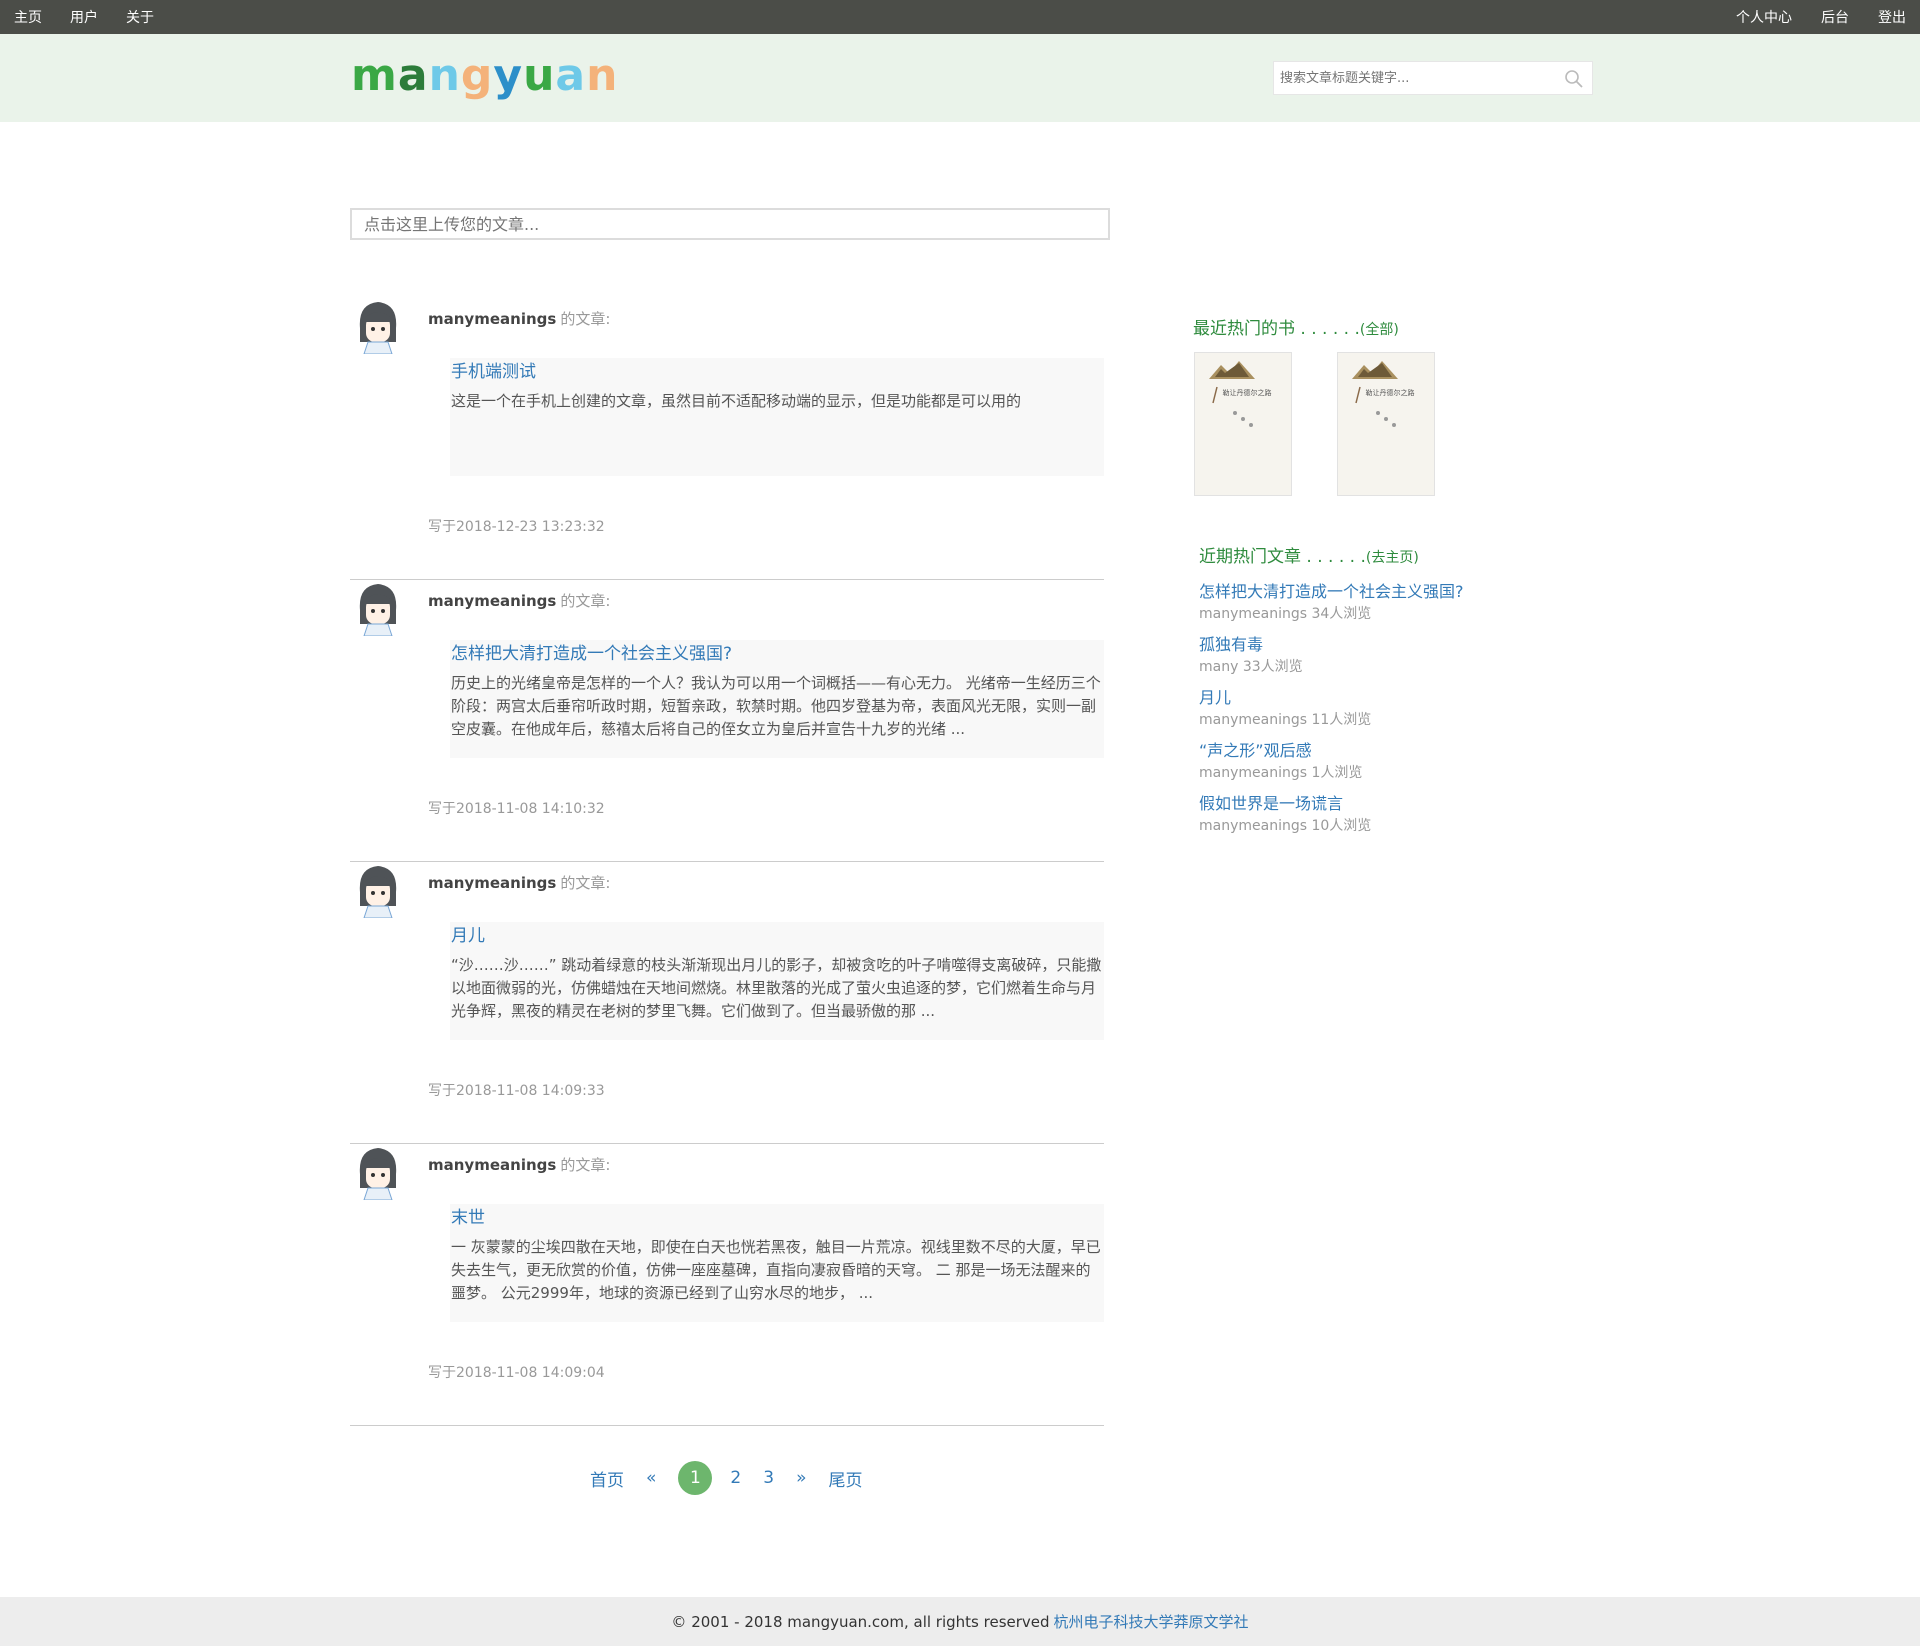  I want to click on pagination: 首页 « 1 2 3 » 尾页, so click(737, 1478).